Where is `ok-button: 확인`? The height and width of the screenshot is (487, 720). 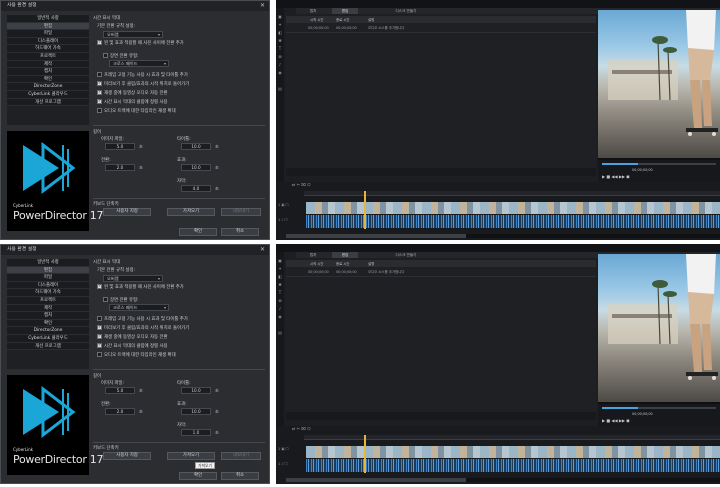 ok-button: 확인 is located at coordinates (198, 232).